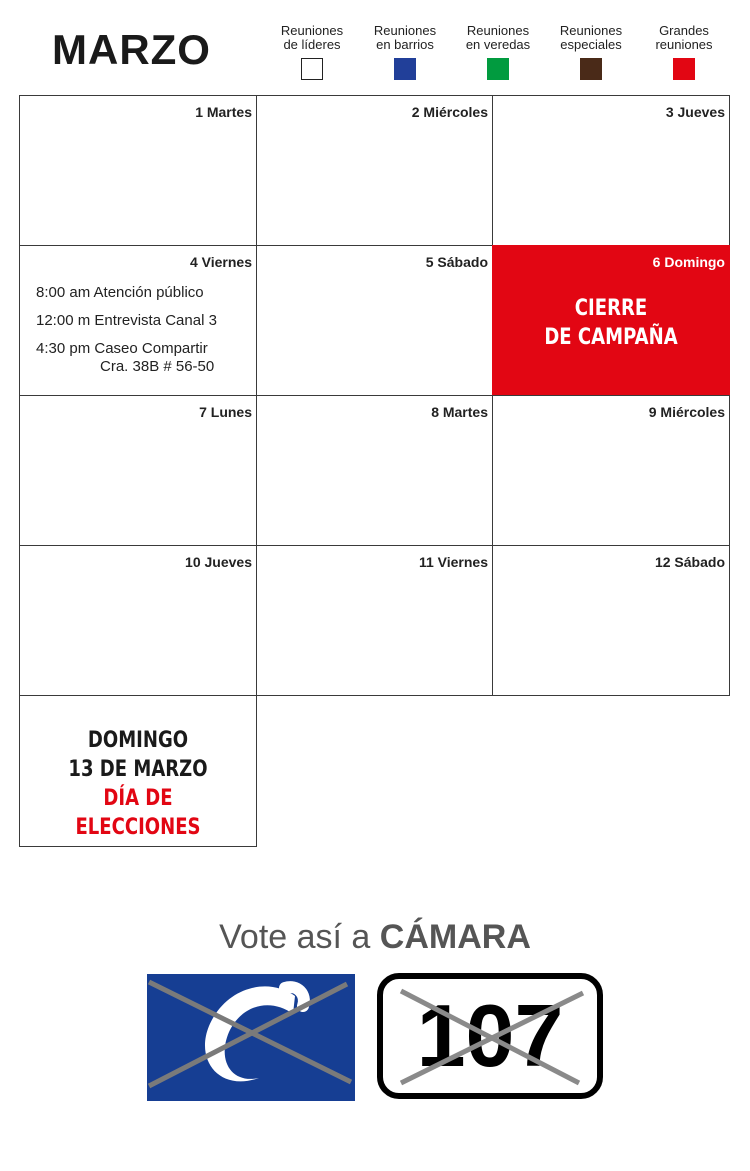 The image size is (750, 1171). I want to click on legend-label: Reuniones de líderes, so click(312, 37).